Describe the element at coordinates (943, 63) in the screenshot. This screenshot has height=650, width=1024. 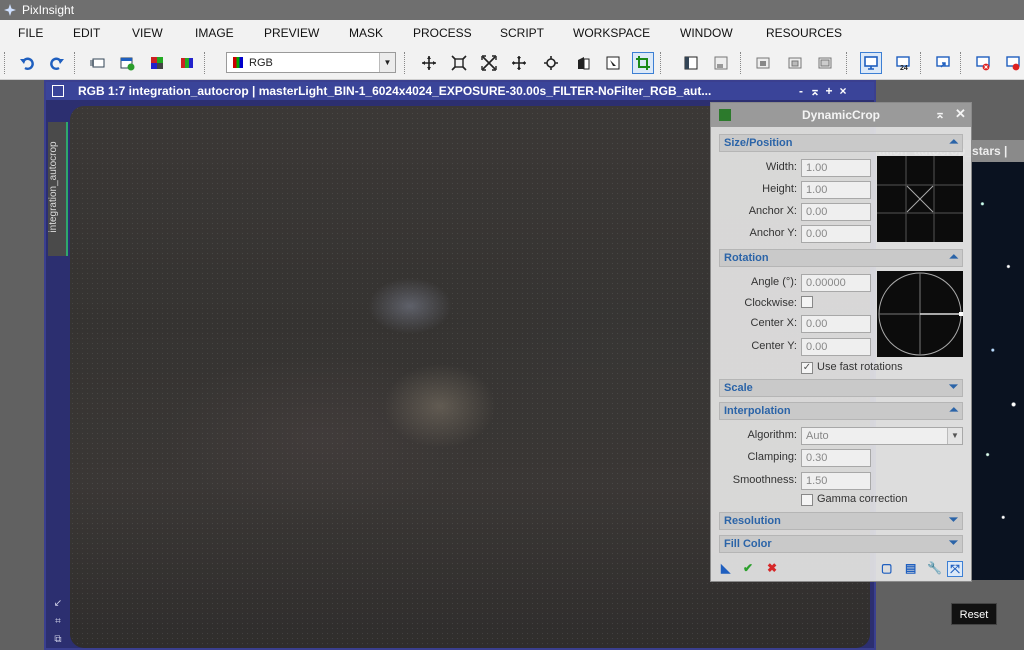
I see `stf-link-icon` at that location.